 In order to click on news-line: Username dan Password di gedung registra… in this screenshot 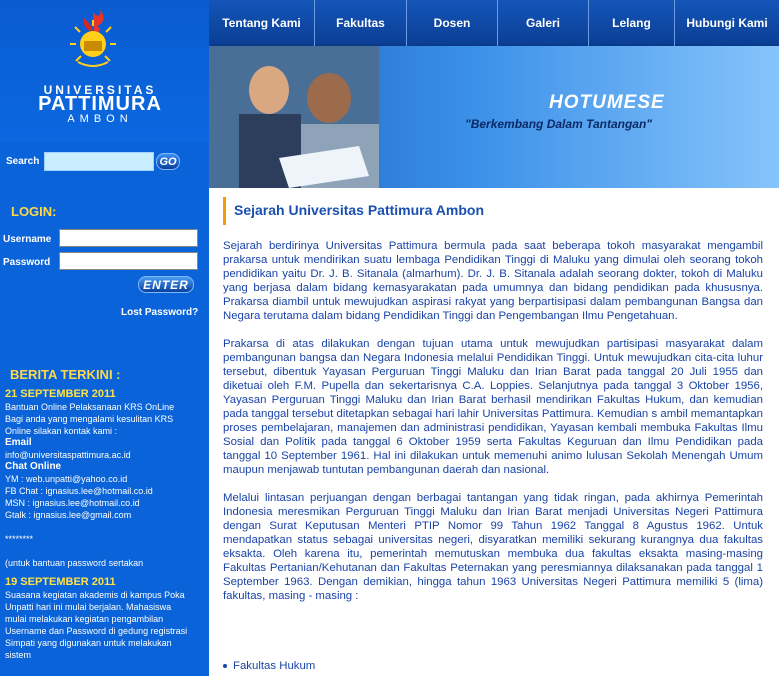, I will do `click(96, 631)`.